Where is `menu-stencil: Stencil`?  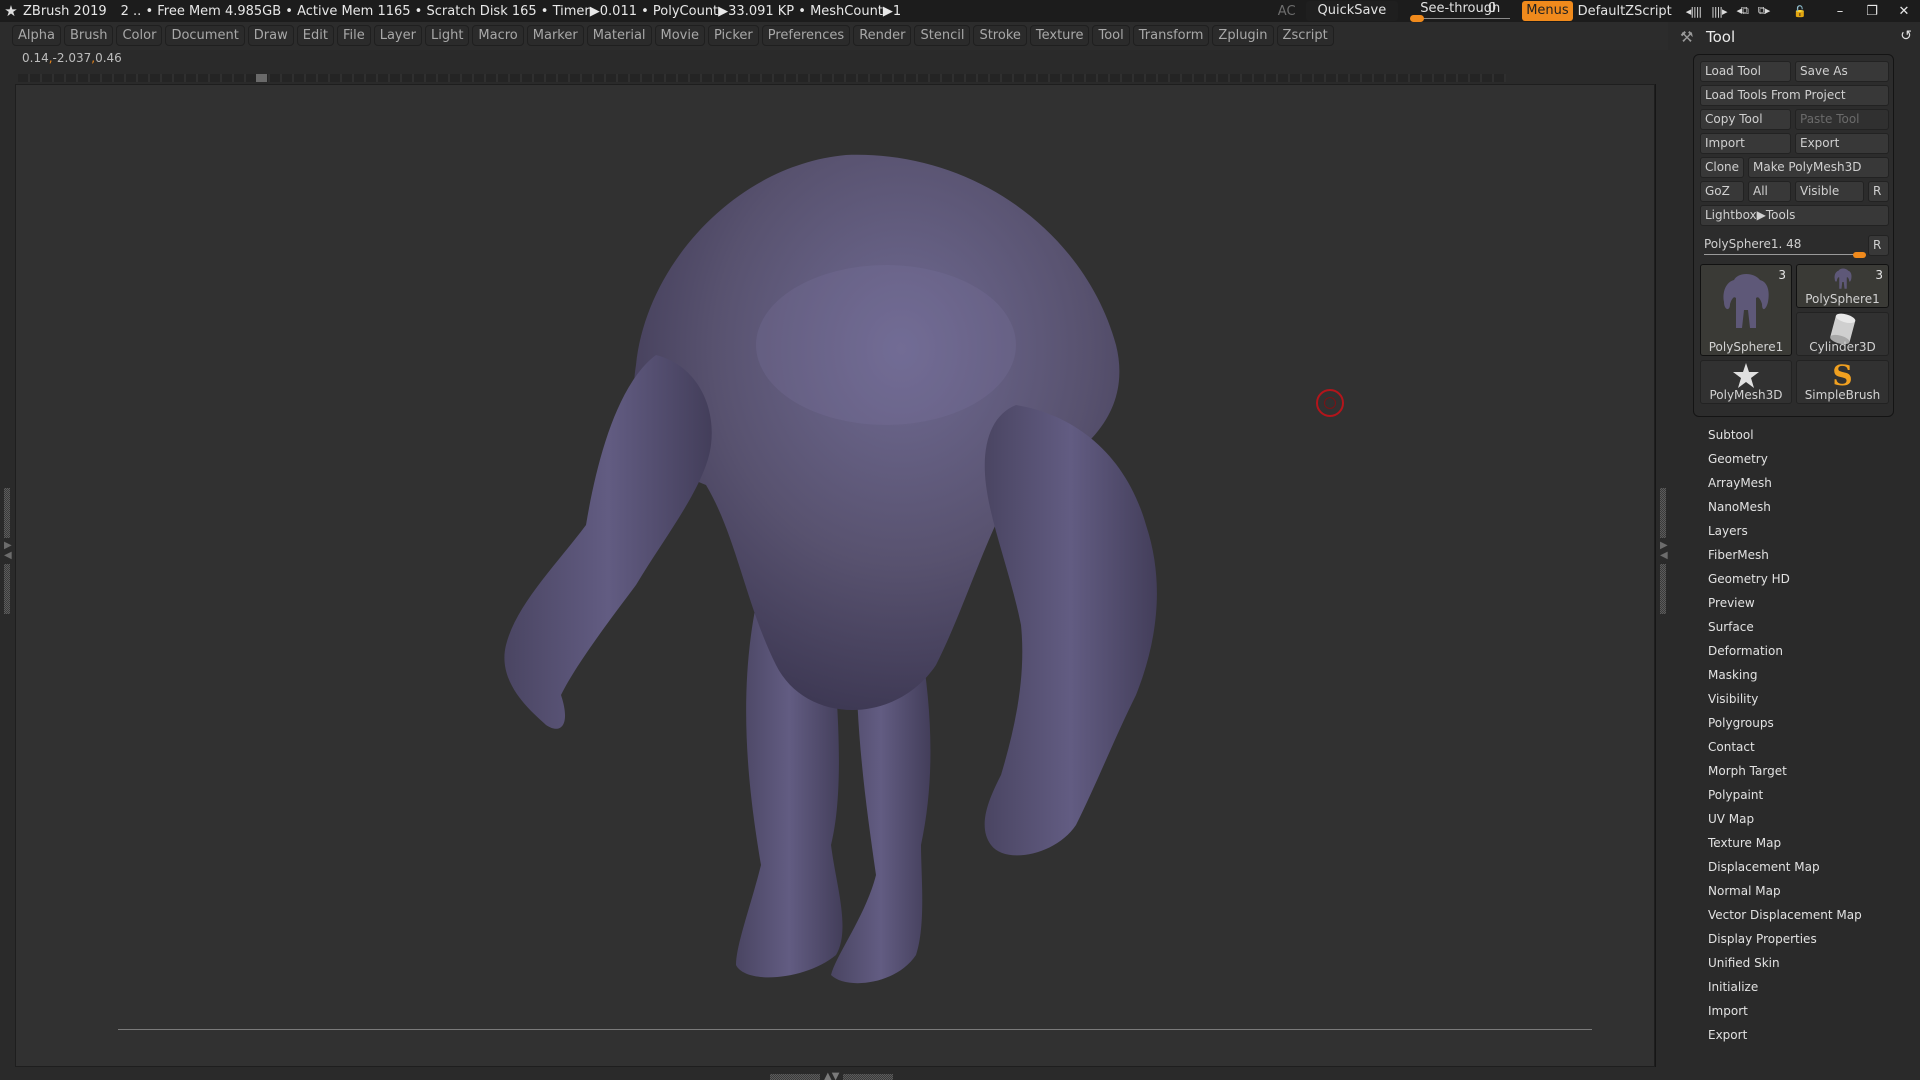 menu-stencil: Stencil is located at coordinates (942, 35).